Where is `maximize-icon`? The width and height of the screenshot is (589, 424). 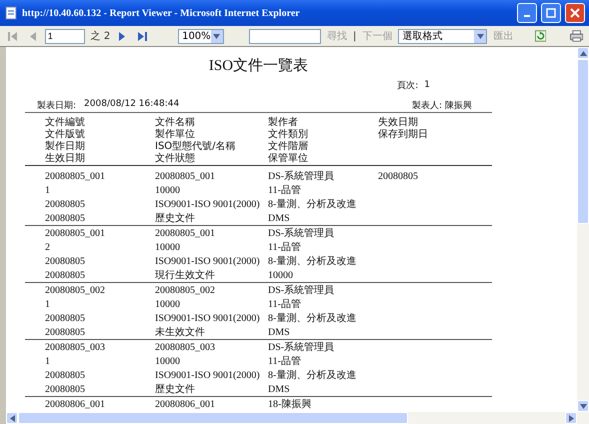 maximize-icon is located at coordinates (551, 13).